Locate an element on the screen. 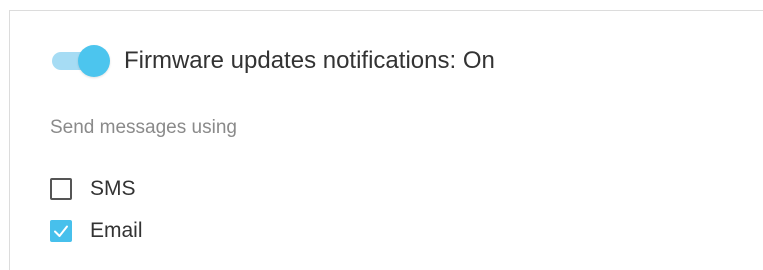  firmware-notifications-label: Firmware updates notifications: On is located at coordinates (309, 60).